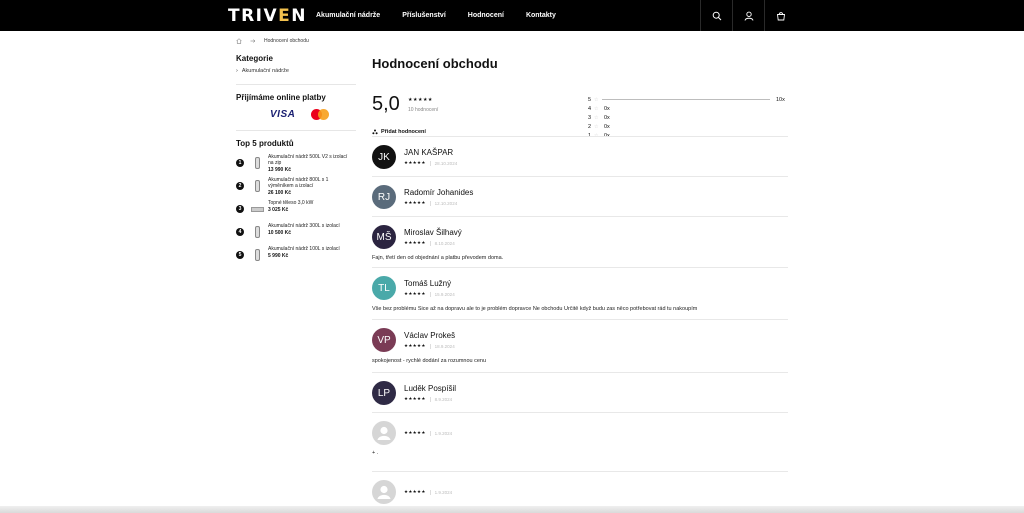  Describe the element at coordinates (240, 209) in the screenshot. I see `rank-badge: 3` at that location.